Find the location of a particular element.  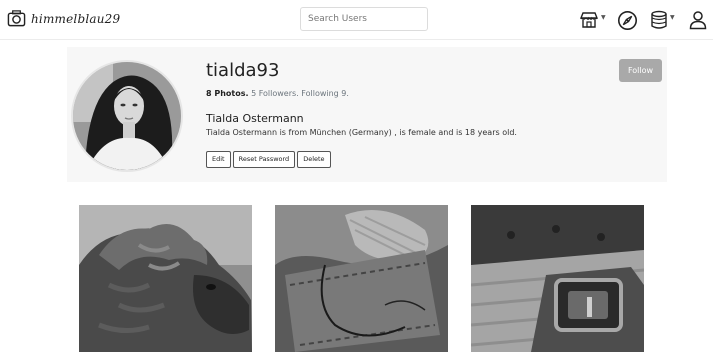

reset-password-button: Reset Password is located at coordinates (264, 159).